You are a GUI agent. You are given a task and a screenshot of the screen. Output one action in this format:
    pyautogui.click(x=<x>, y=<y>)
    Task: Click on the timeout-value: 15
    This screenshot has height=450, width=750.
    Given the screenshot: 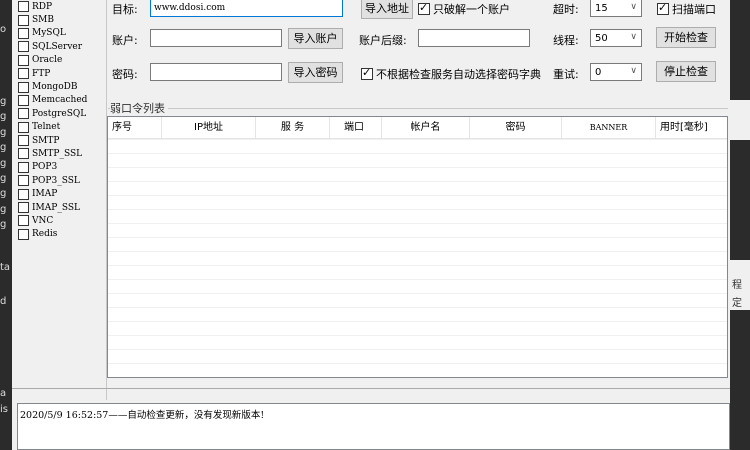 What is the action you would take?
    pyautogui.click(x=601, y=8)
    